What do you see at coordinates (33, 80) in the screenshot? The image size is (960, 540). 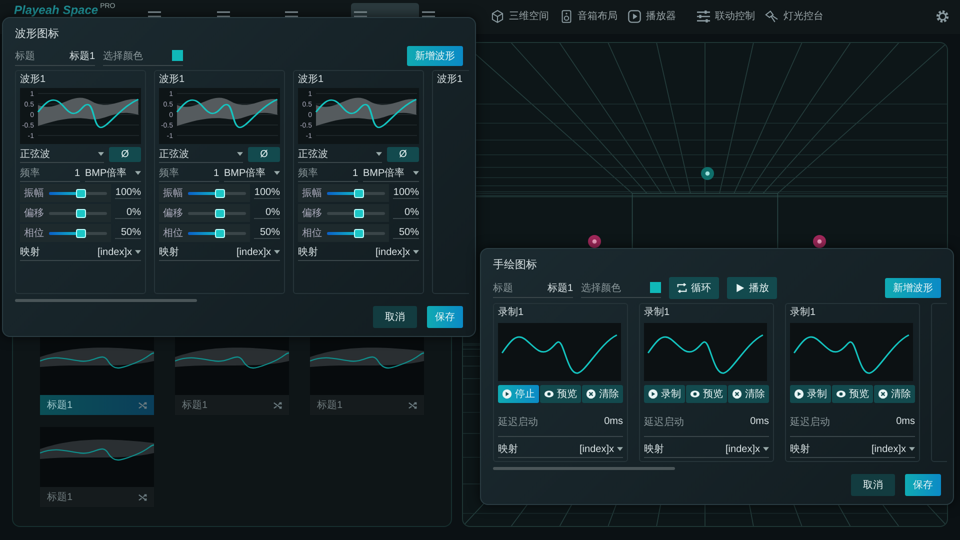 I see `card-title: 波形1` at bounding box center [33, 80].